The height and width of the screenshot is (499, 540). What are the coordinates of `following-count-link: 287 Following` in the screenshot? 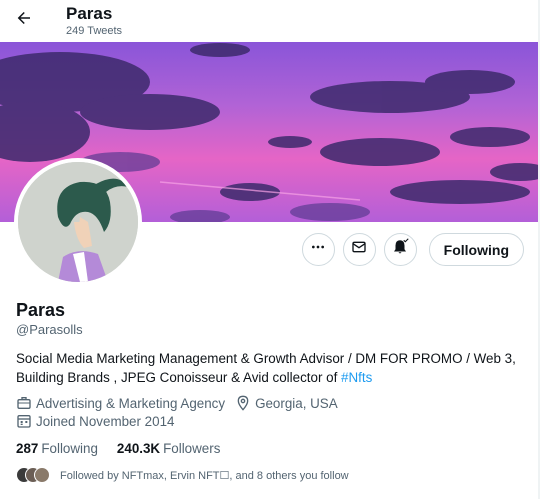 It's located at (57, 448).